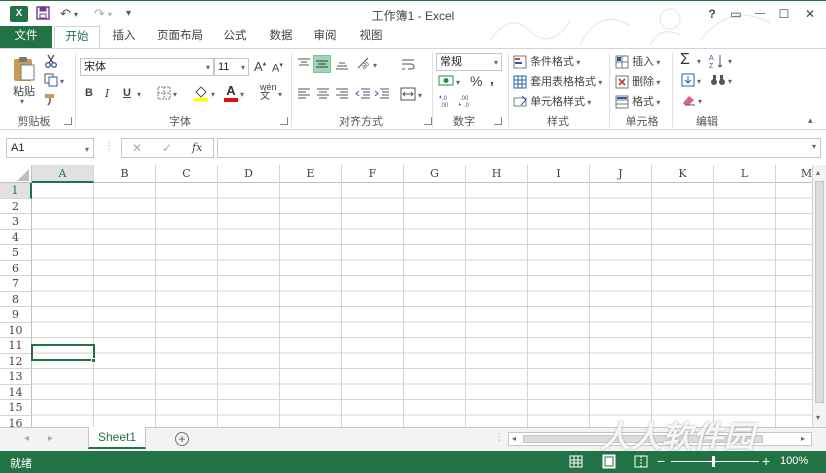  What do you see at coordinates (16, 174) in the screenshot?
I see `select-all-button` at bounding box center [16, 174].